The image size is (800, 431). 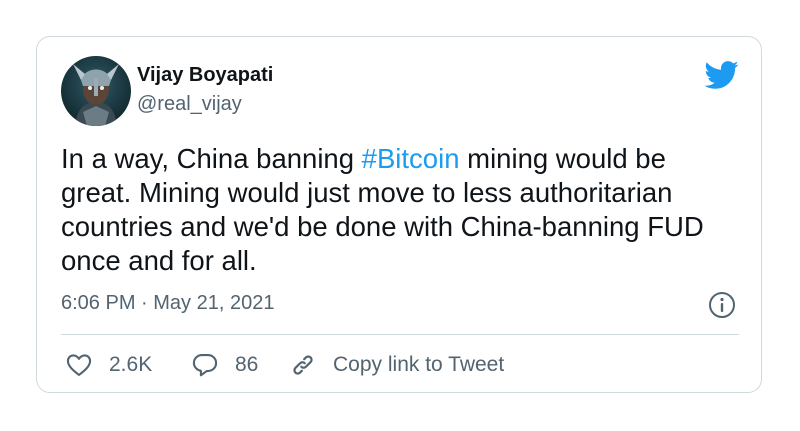 I want to click on author-handle: @real_vijay, so click(x=189, y=104).